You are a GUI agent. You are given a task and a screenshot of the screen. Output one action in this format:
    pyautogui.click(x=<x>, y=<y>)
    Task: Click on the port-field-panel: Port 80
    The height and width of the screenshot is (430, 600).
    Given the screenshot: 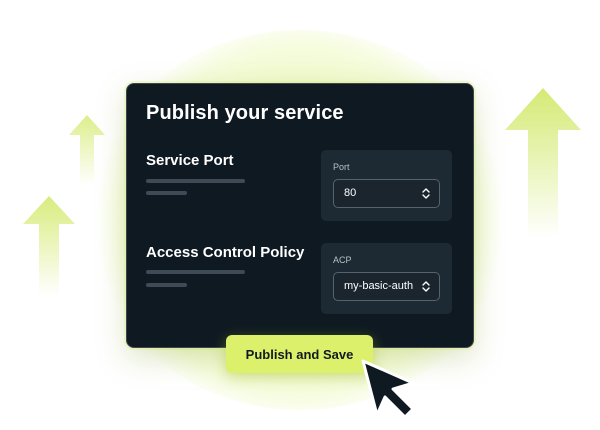 What is the action you would take?
    pyautogui.click(x=386, y=185)
    